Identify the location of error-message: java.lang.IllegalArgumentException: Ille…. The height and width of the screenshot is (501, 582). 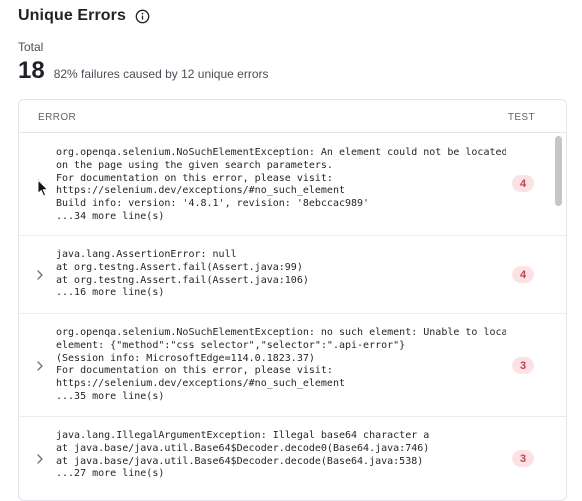
(243, 455).